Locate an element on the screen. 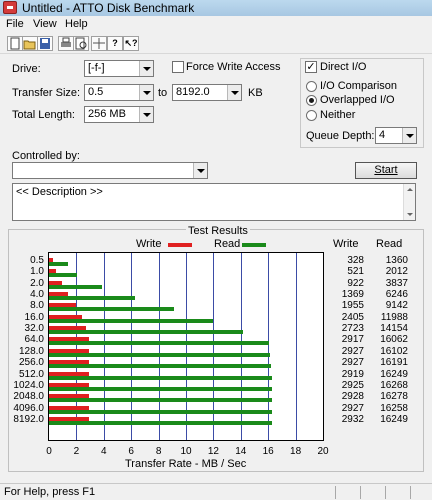 The image size is (432, 500). force-write-checkbox is located at coordinates (178, 67).